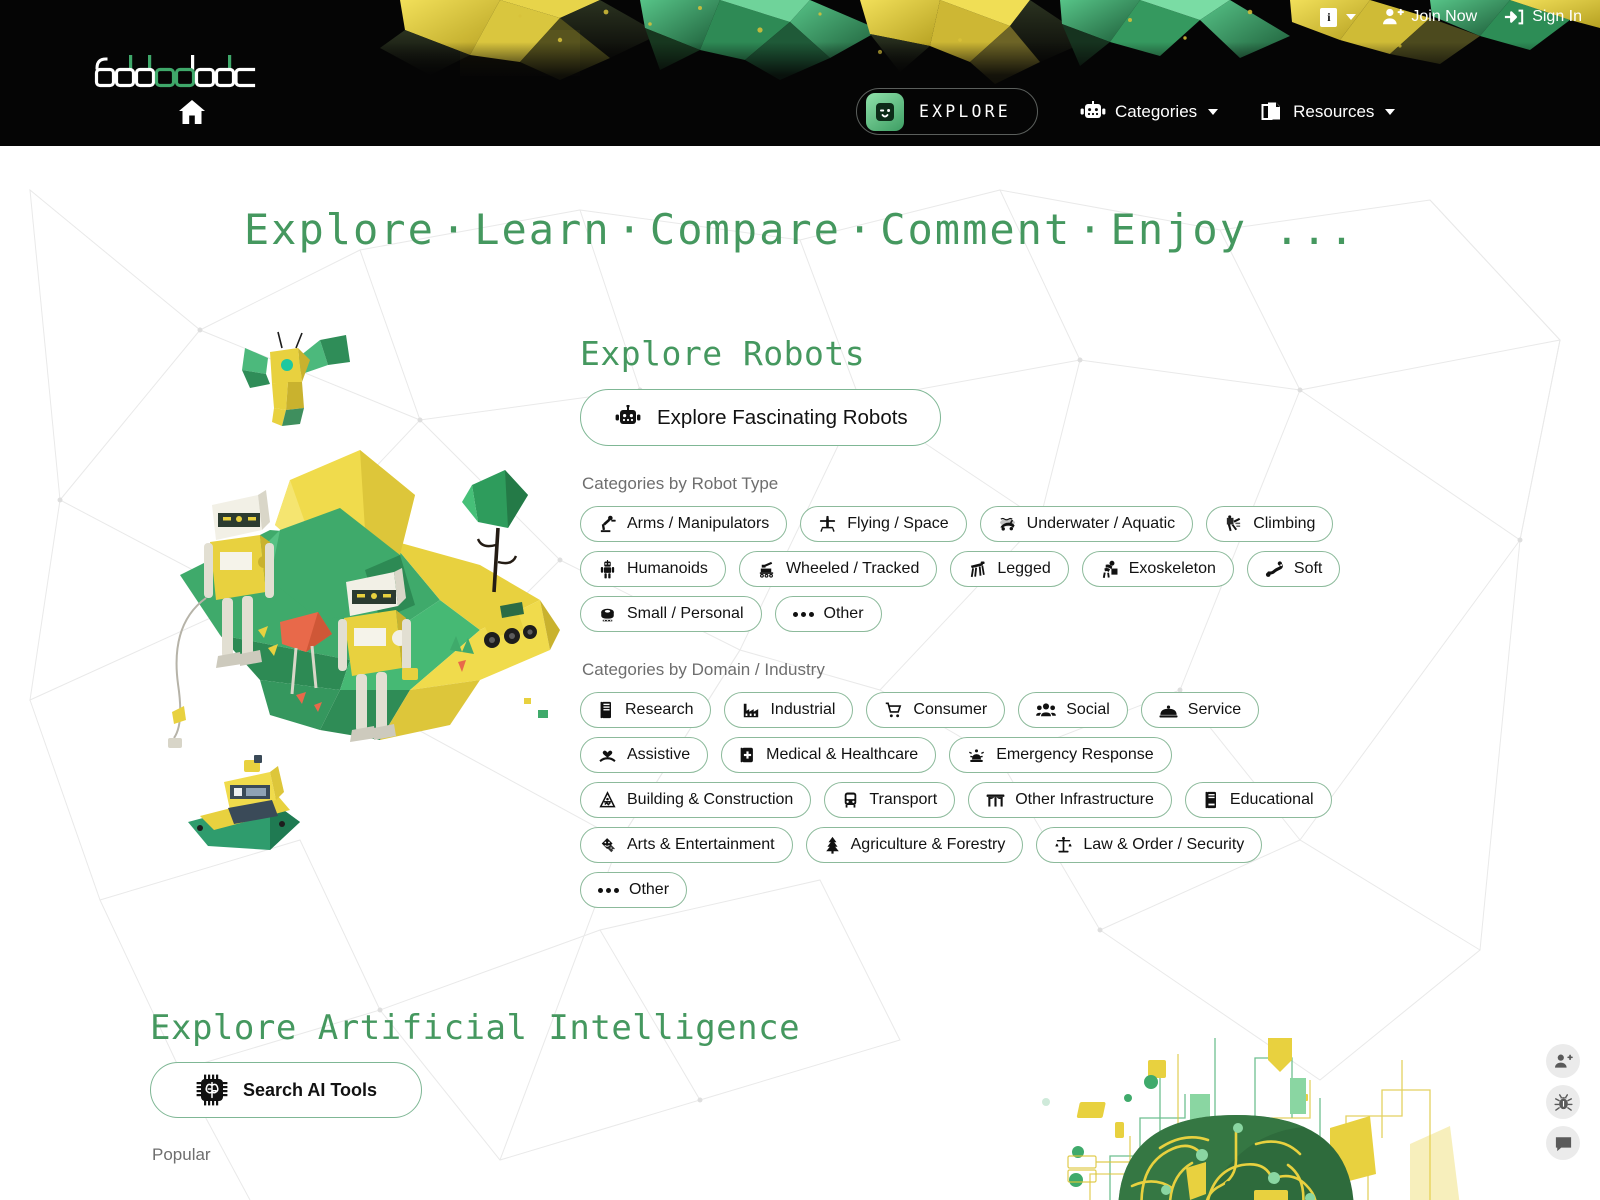 Image resolution: width=1600 pixels, height=1200 pixels. Describe the element at coordinates (1334, 111) in the screenshot. I see `nav-resources-label: Resources` at that location.